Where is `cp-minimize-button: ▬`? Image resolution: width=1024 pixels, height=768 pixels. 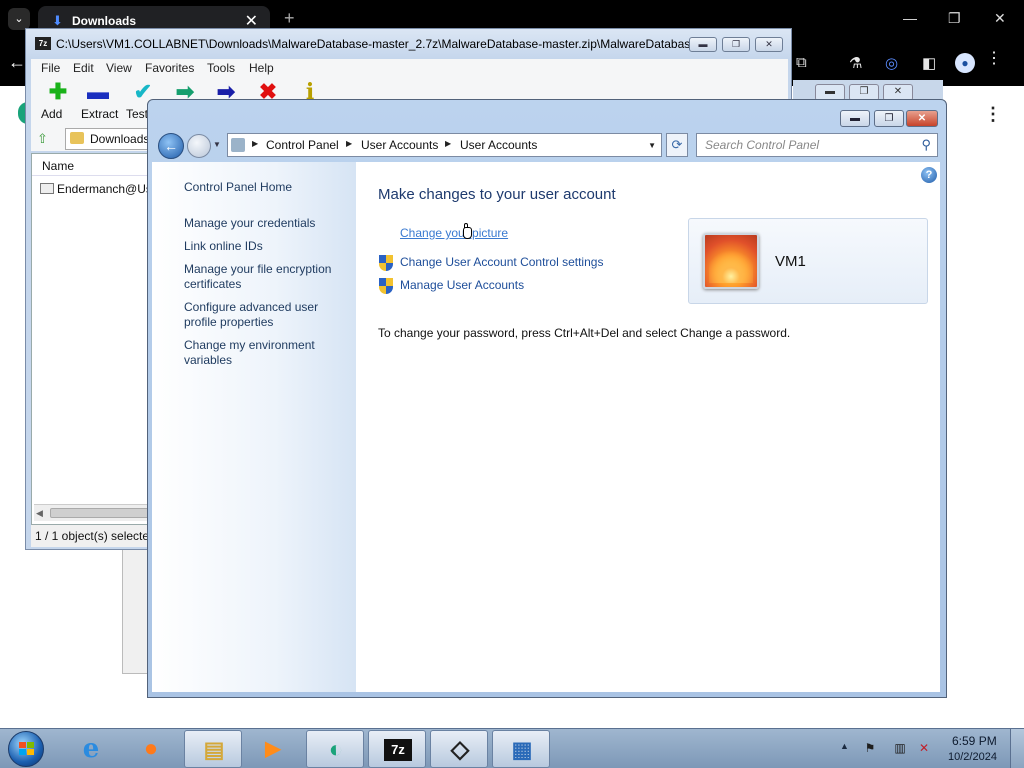
cp-minimize-button: ▬ is located at coordinates (855, 118).